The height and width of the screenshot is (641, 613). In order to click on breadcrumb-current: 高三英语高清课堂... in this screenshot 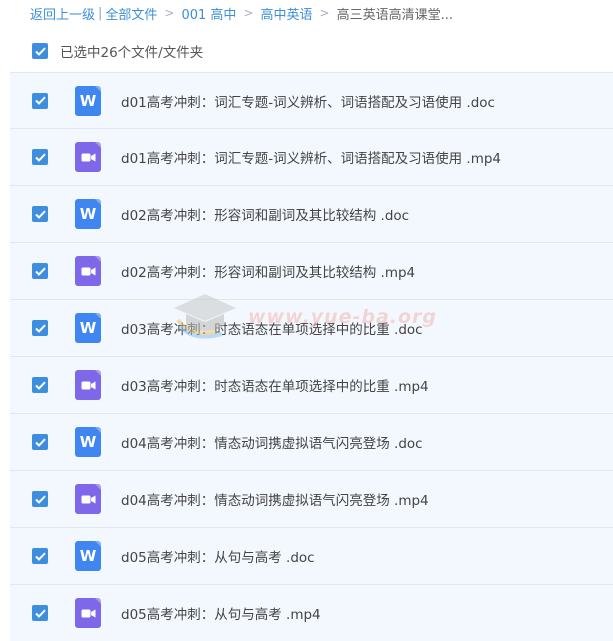, I will do `click(394, 15)`.